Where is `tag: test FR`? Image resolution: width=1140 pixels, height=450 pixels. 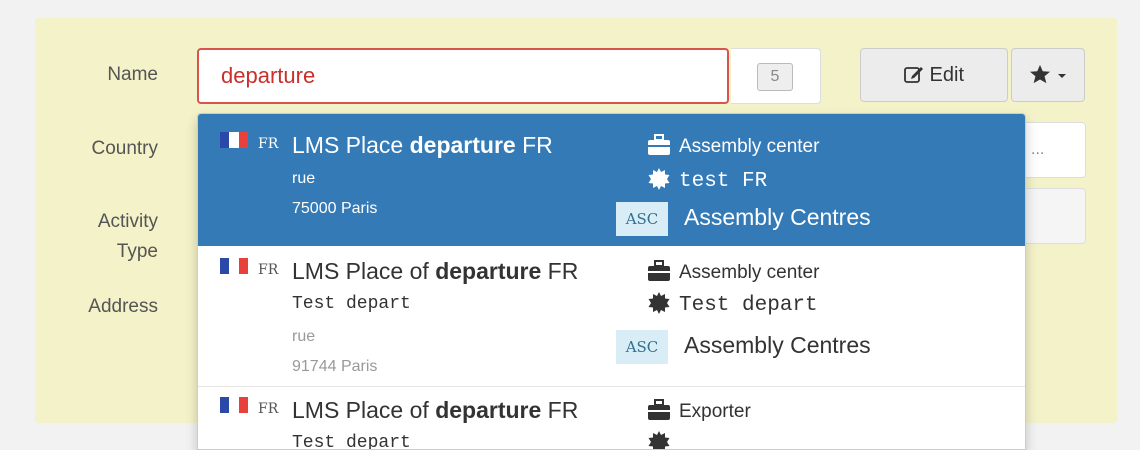 tag: test FR is located at coordinates (723, 181).